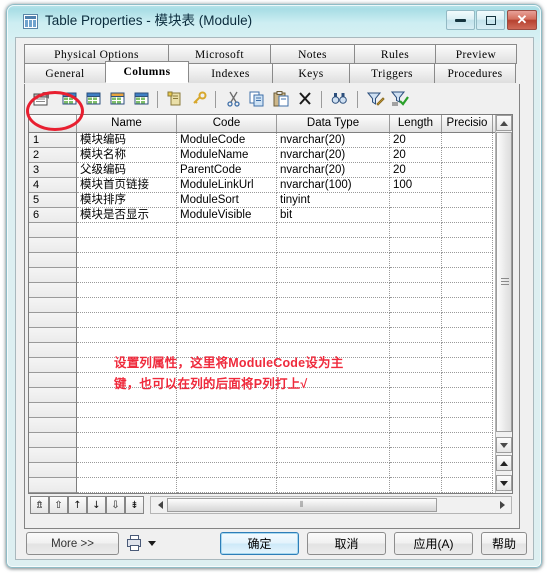  What do you see at coordinates (259, 543) in the screenshot?
I see `ok-button: 确定` at bounding box center [259, 543].